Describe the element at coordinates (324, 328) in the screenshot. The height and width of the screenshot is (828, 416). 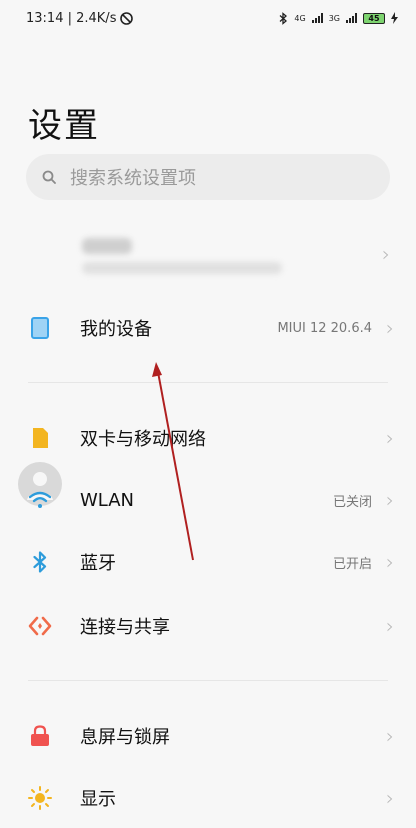
I see `my-device-version: MIUI 12 20.6.4` at that location.